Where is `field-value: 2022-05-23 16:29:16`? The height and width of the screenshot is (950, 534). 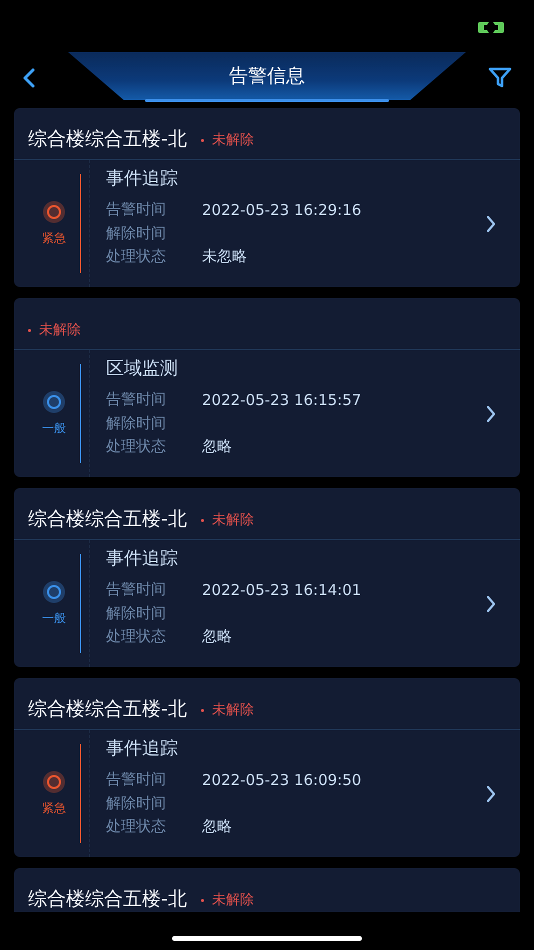
field-value: 2022-05-23 16:29:16 is located at coordinates (282, 209).